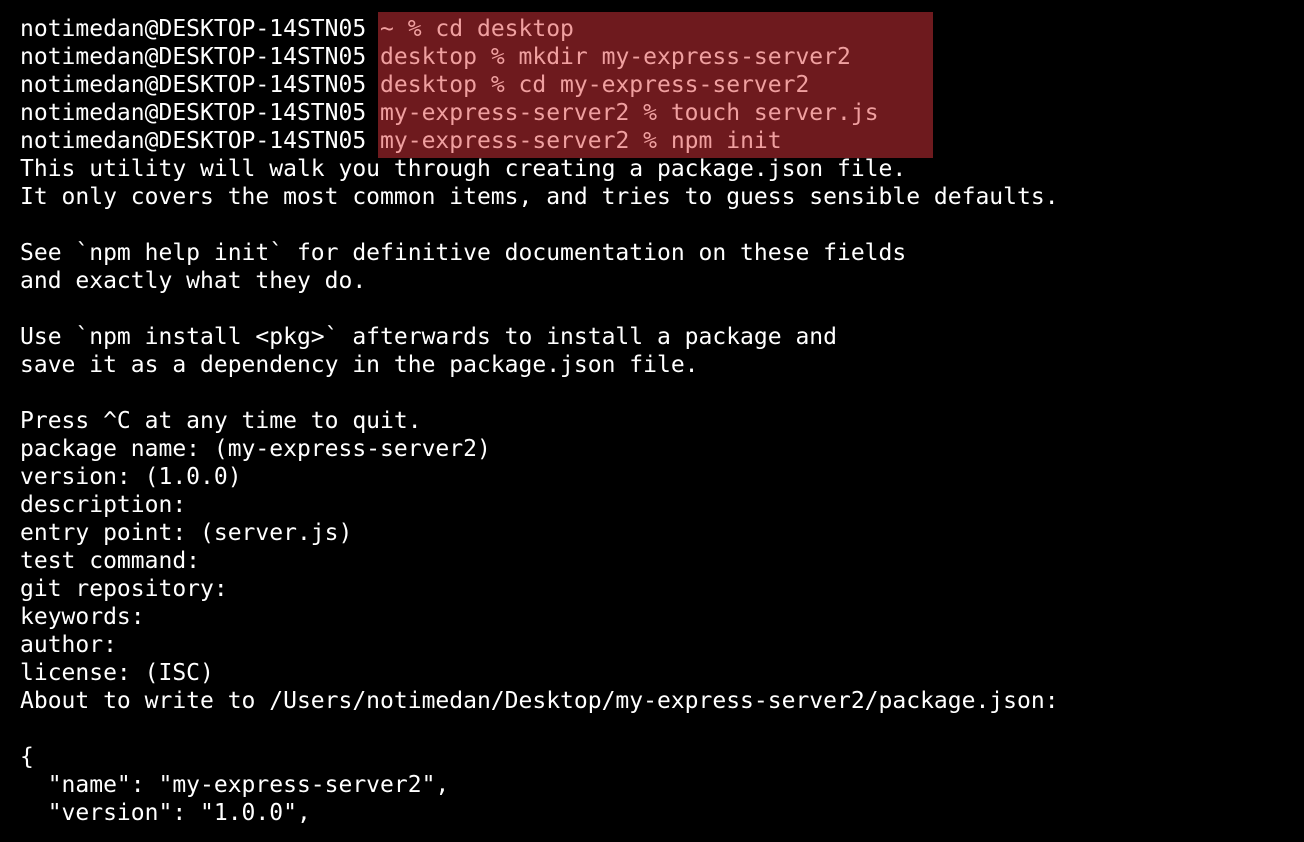 The height and width of the screenshot is (842, 1304). I want to click on prompt-command: ~ % cd desktop, so click(477, 29).